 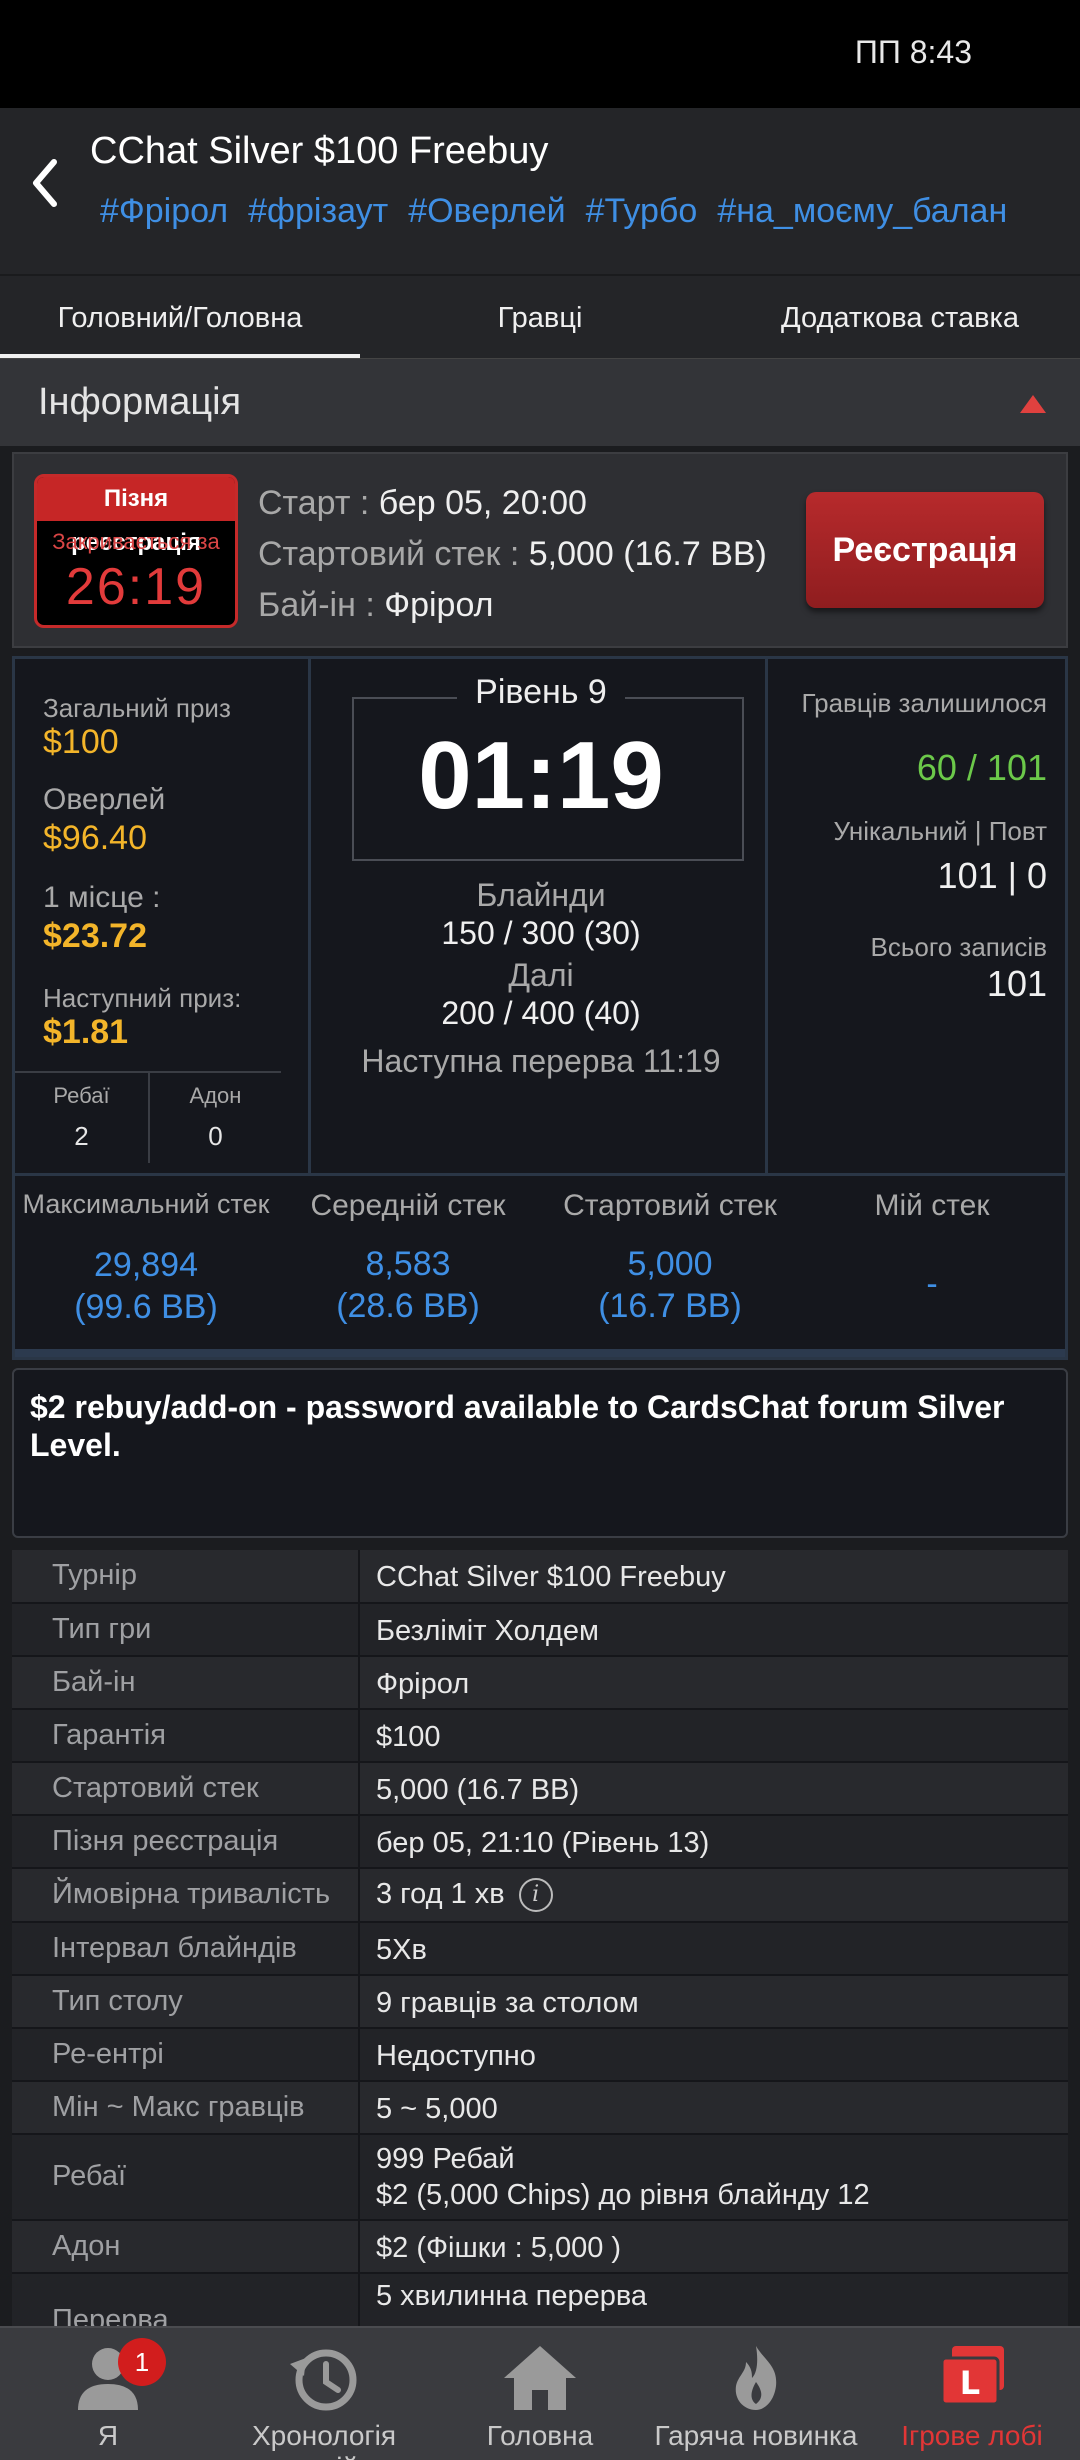 I want to click on overlay-value: $96.40, so click(x=95, y=838).